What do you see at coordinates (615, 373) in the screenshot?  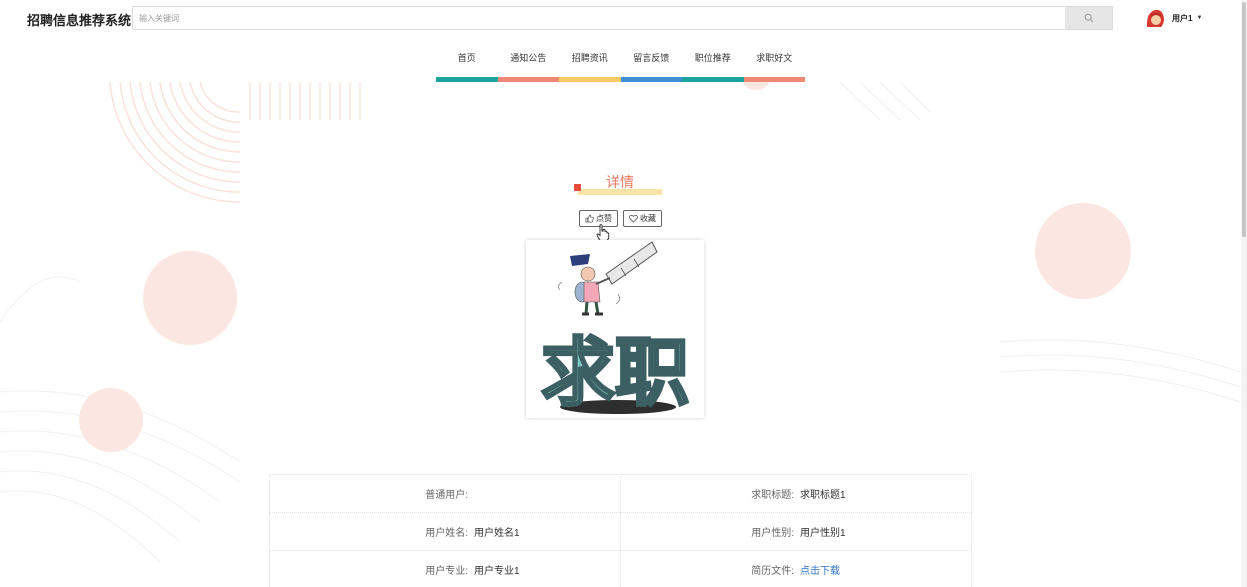 I see `poster-text: 求职` at bounding box center [615, 373].